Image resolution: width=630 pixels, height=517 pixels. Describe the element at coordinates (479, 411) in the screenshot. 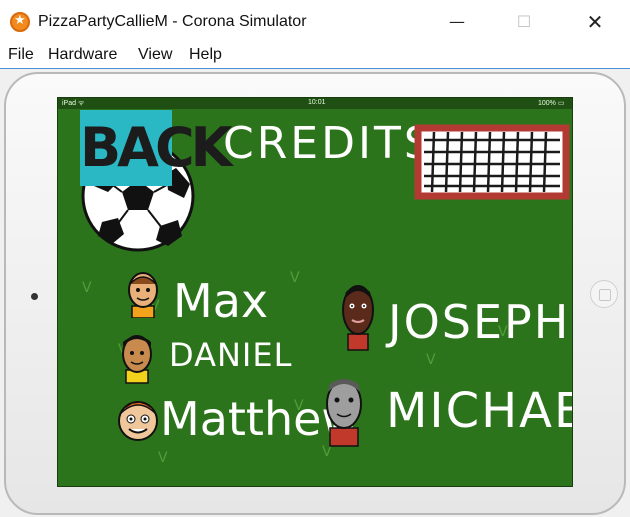

I see `credit-name-michael: MICHAEL` at that location.